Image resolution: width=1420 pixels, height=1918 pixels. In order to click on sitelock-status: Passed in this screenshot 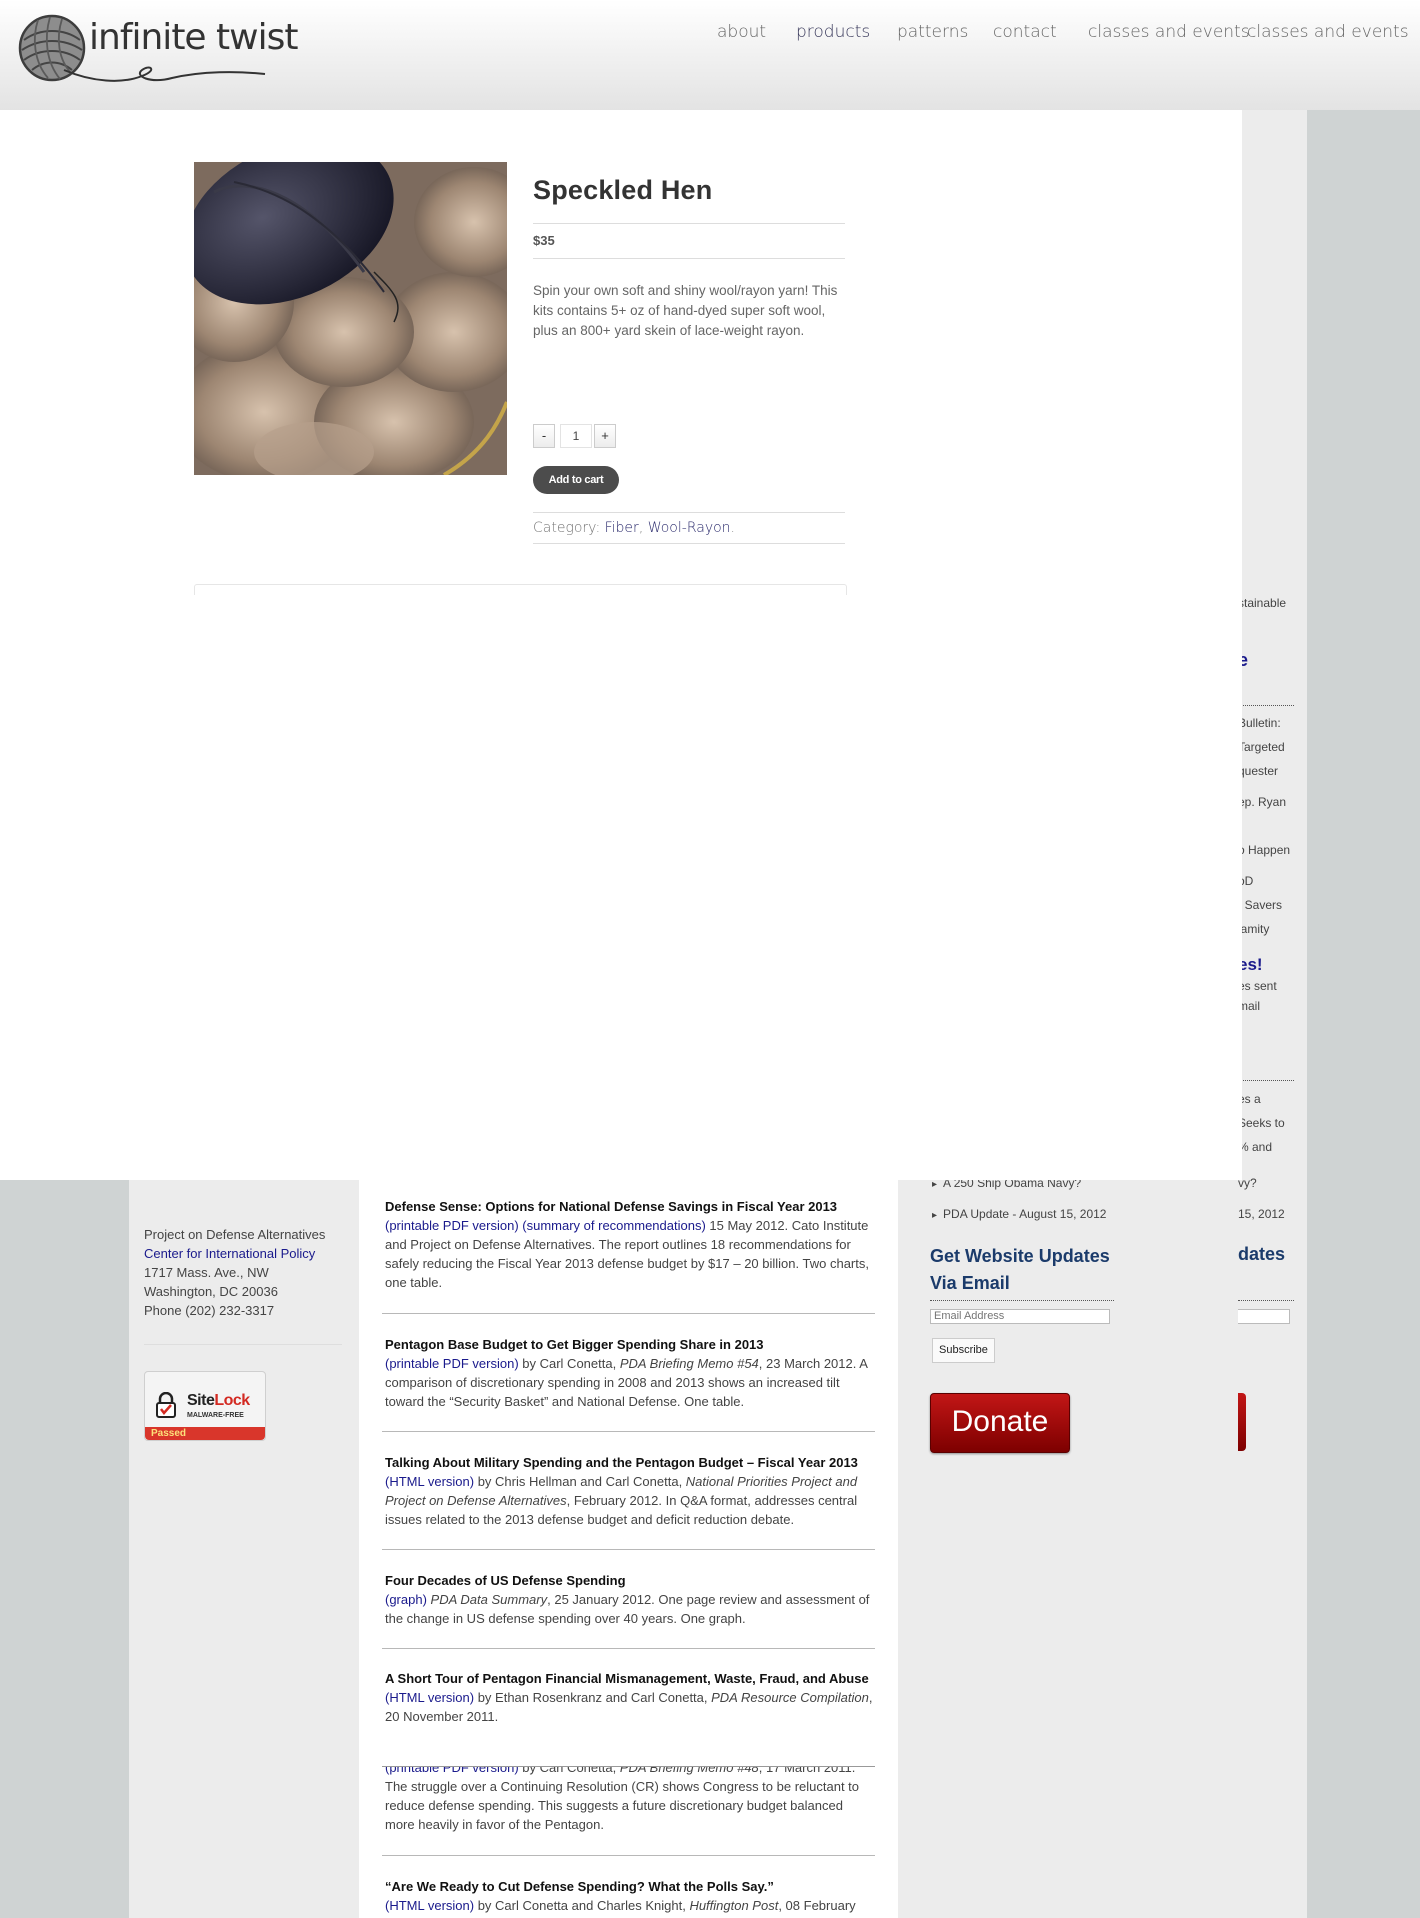, I will do `click(169, 1433)`.